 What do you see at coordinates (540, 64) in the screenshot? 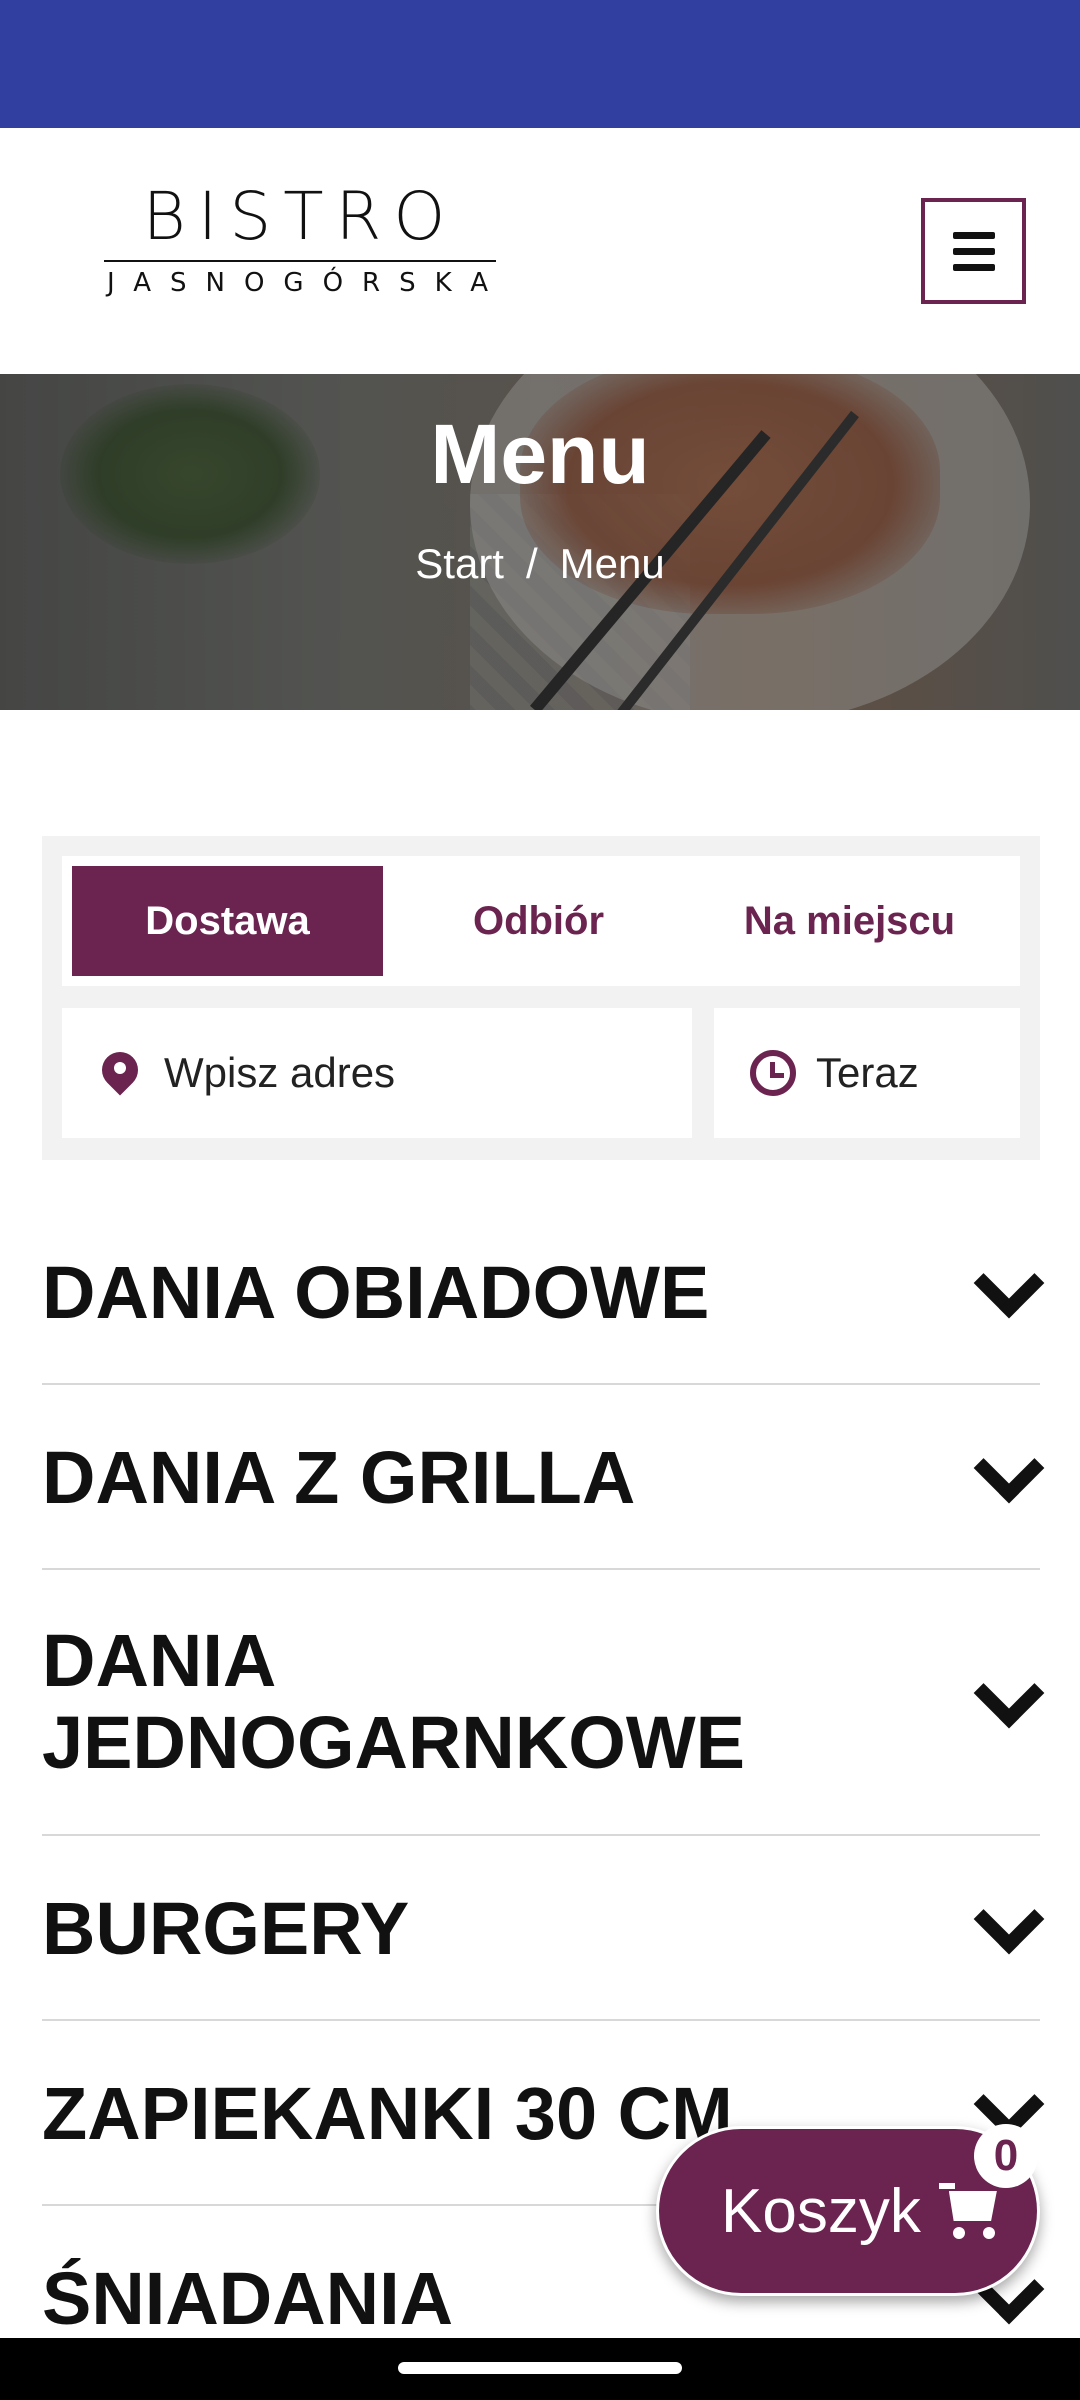
I see `status-bar` at bounding box center [540, 64].